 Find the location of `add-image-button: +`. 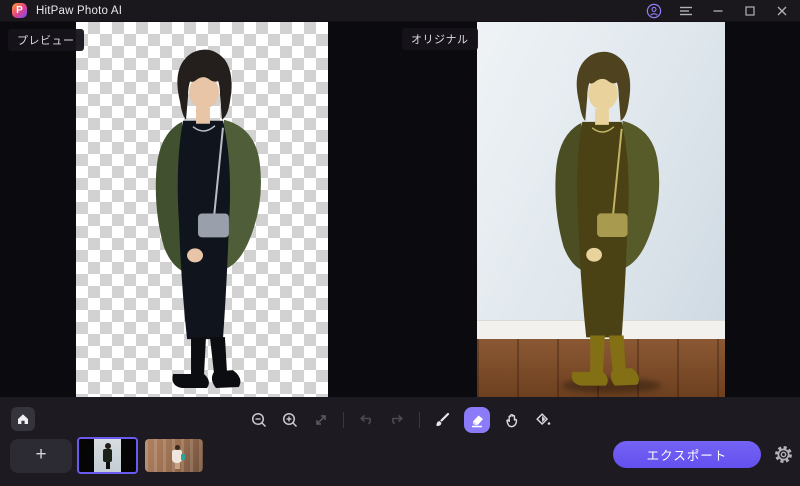

add-image-button: + is located at coordinates (41, 456).